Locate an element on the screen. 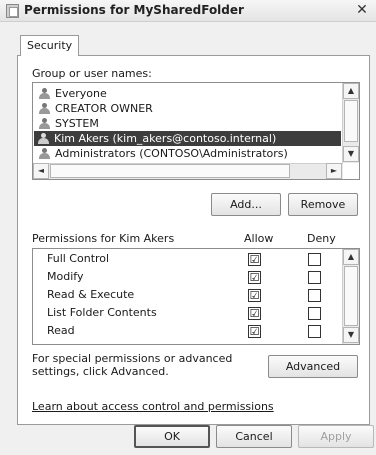 Image resolution: width=376 pixels, height=455 pixels. permission-row-read-execute: Read & Execute ☑ is located at coordinates (188, 295).